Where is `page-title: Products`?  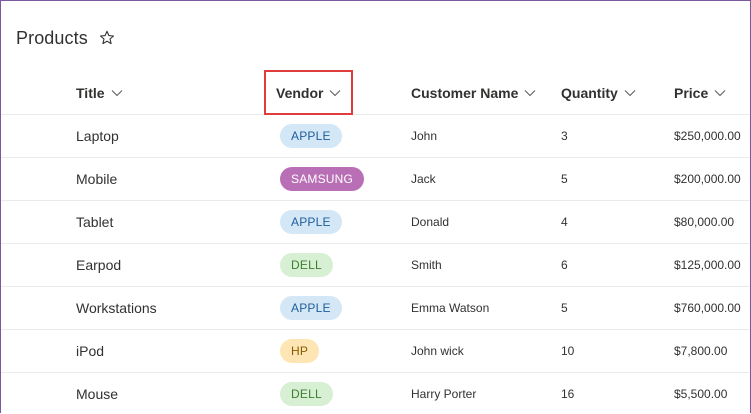
page-title: Products is located at coordinates (52, 37).